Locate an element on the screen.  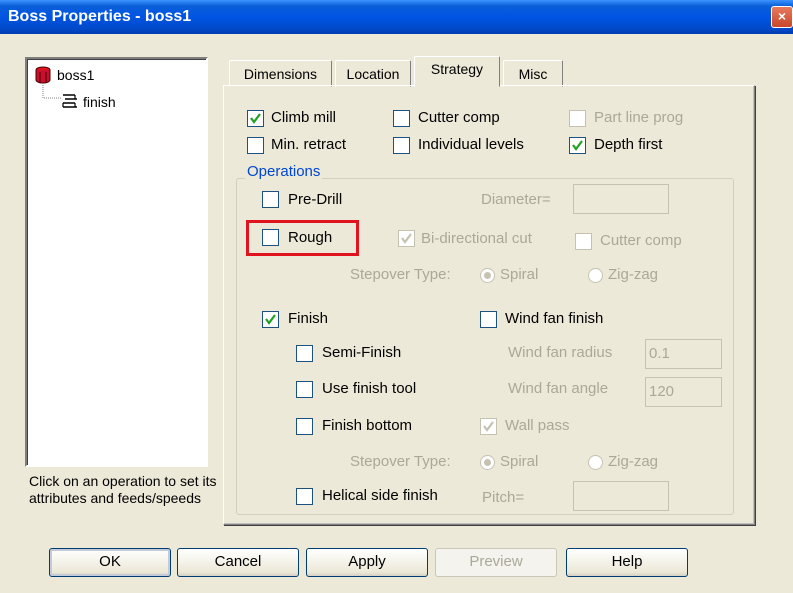
finish-bottom-checkbox is located at coordinates (304, 426).